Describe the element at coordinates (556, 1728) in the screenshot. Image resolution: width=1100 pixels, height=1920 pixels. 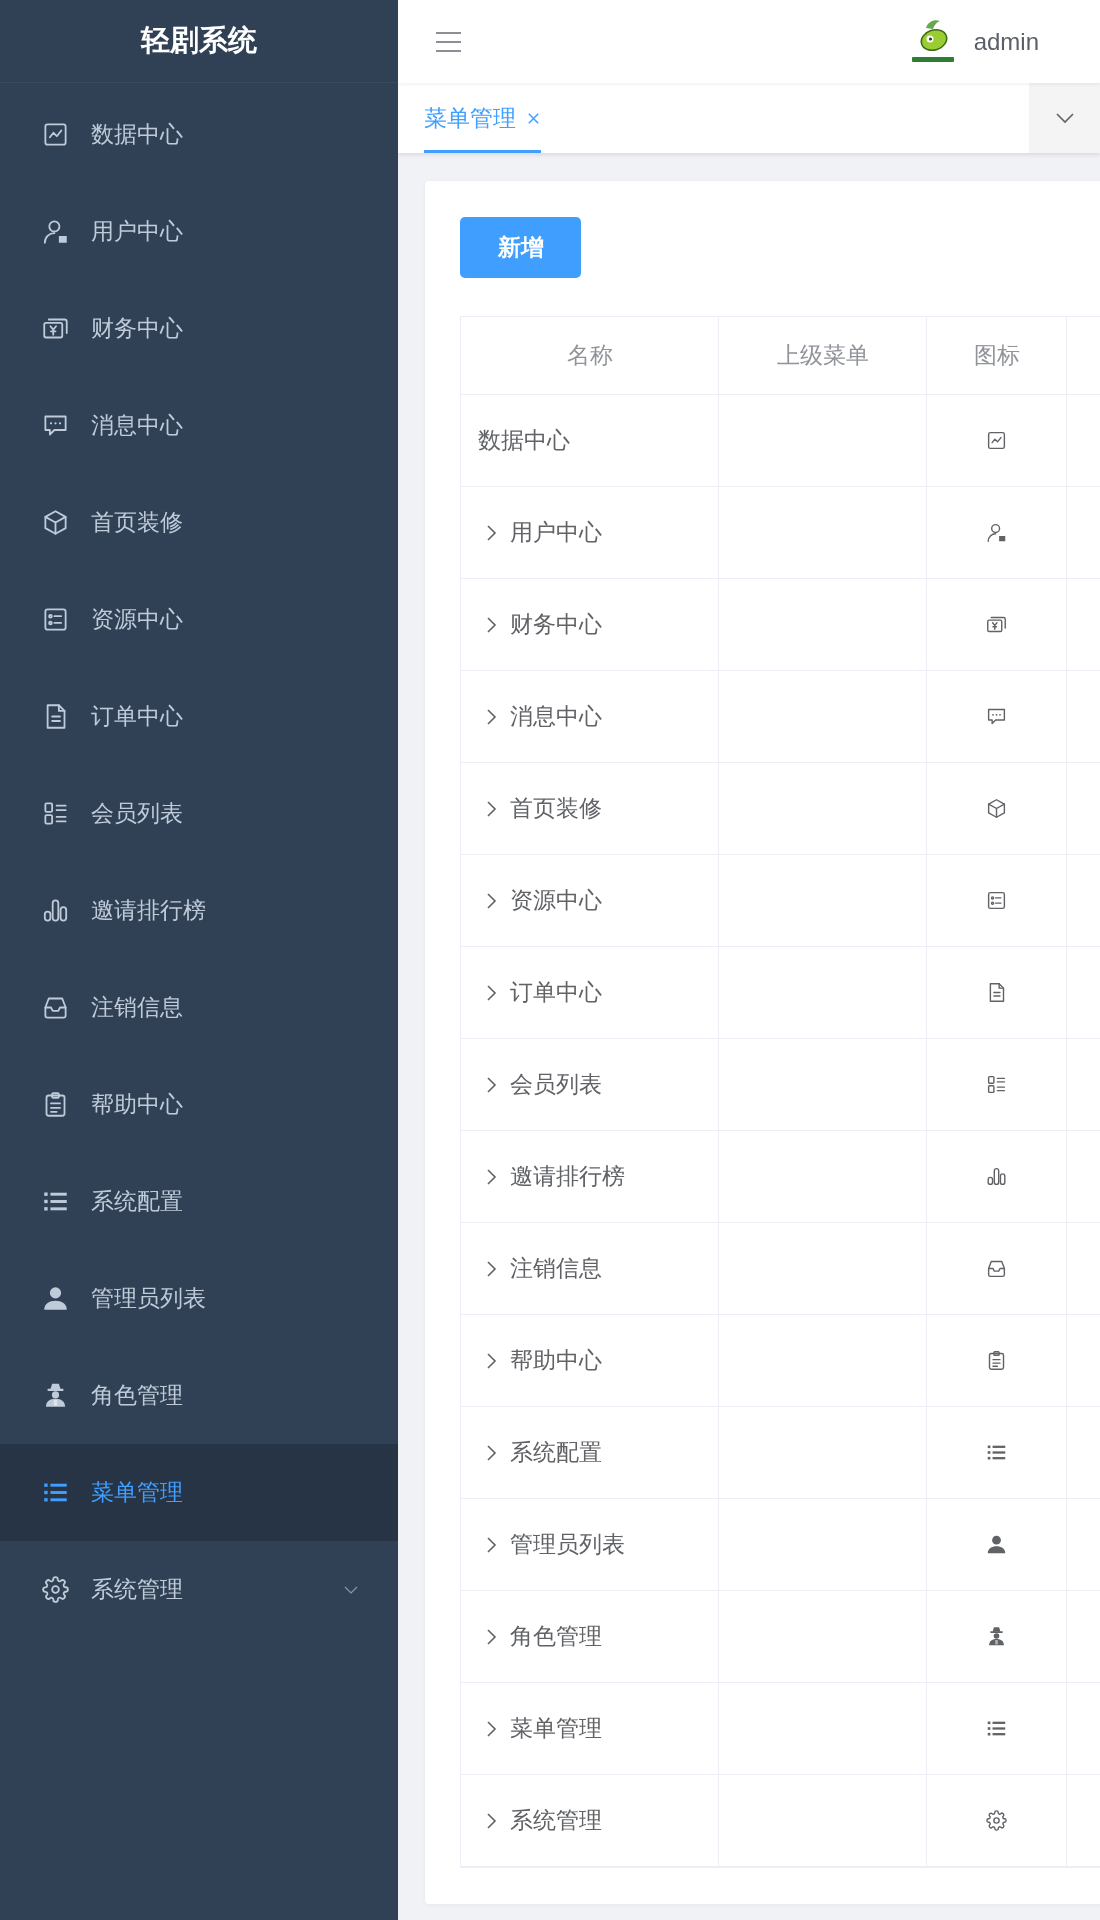
I see `menu-name: 菜单管理` at that location.